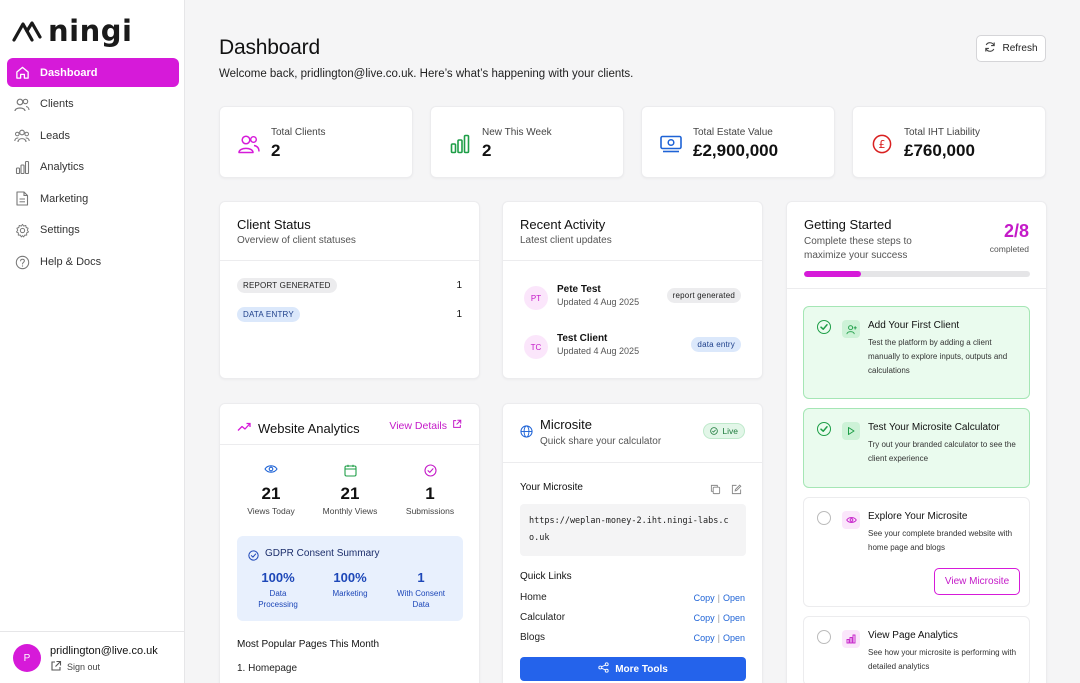 The image size is (1080, 683). I want to click on status-badge: report generated, so click(703, 295).